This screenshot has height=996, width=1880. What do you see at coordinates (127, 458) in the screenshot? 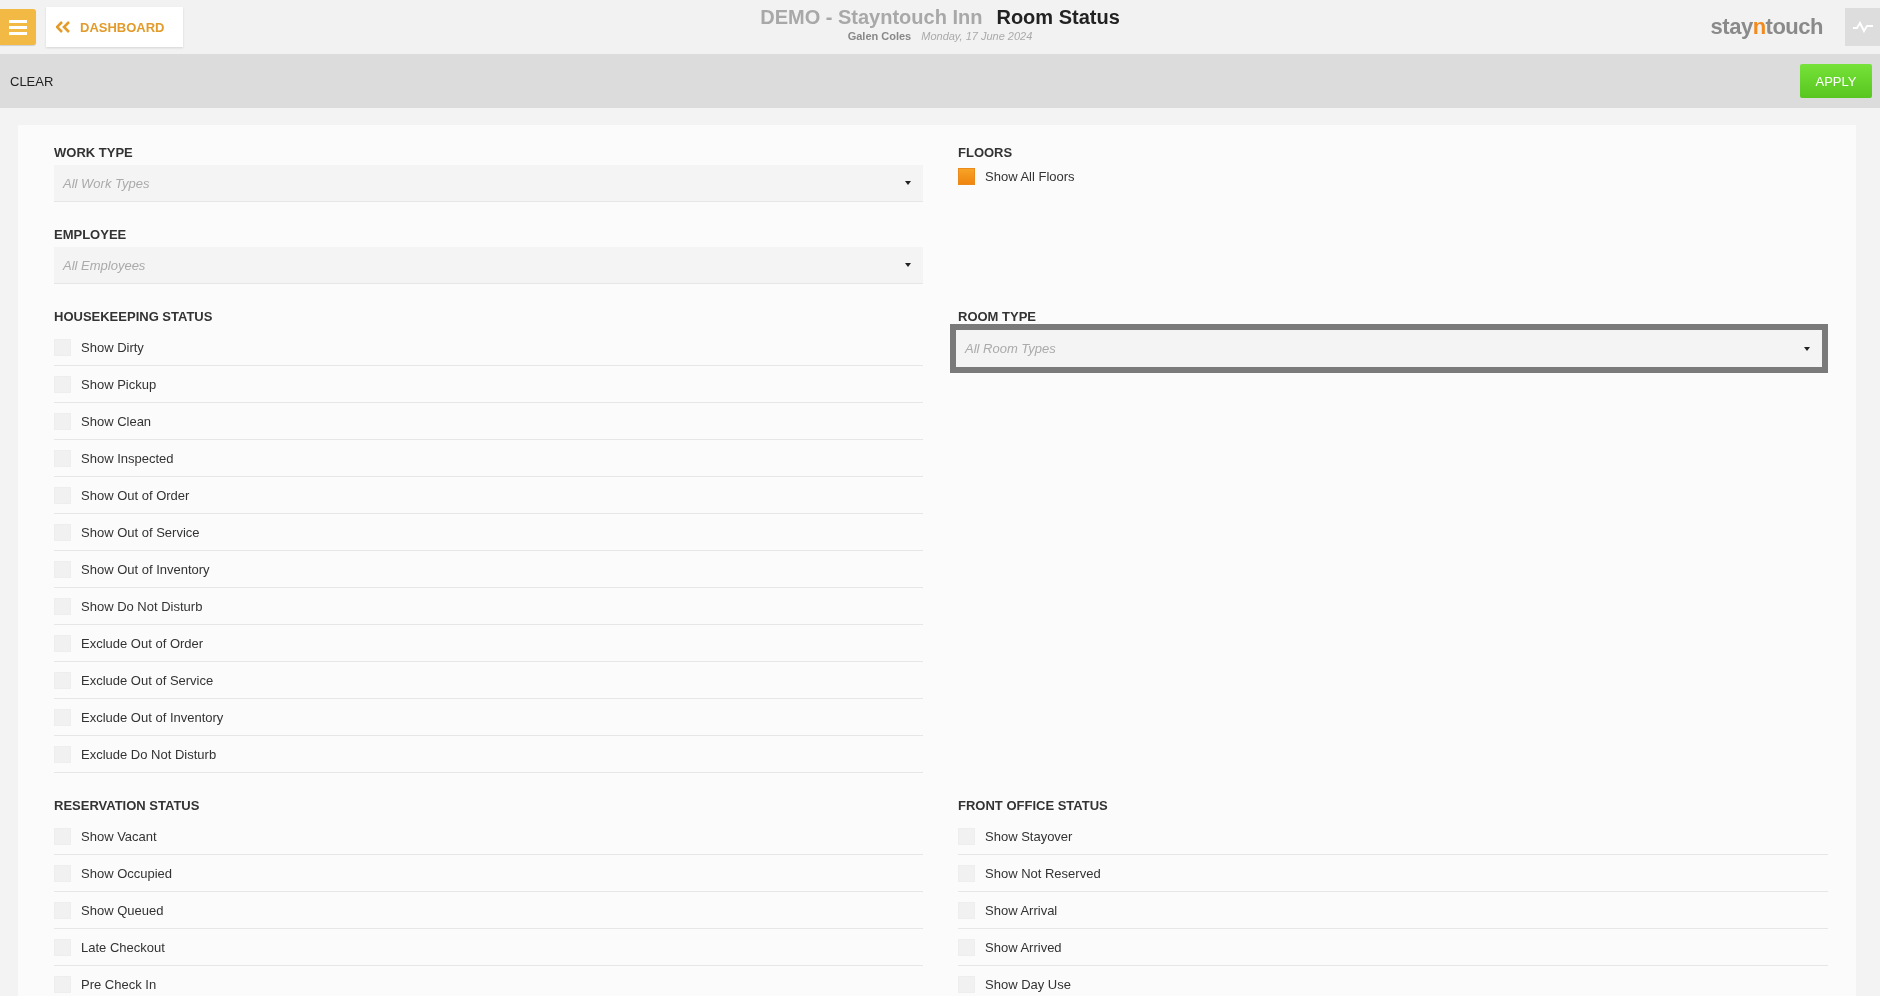
I see `checkbox-label: Show Inspected` at bounding box center [127, 458].